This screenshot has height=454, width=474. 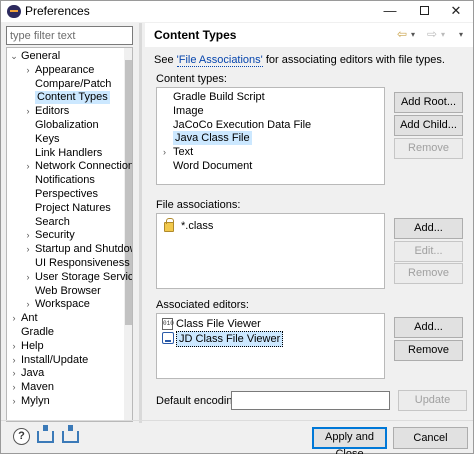 I want to click on lock-icon, so click(x=169, y=225).